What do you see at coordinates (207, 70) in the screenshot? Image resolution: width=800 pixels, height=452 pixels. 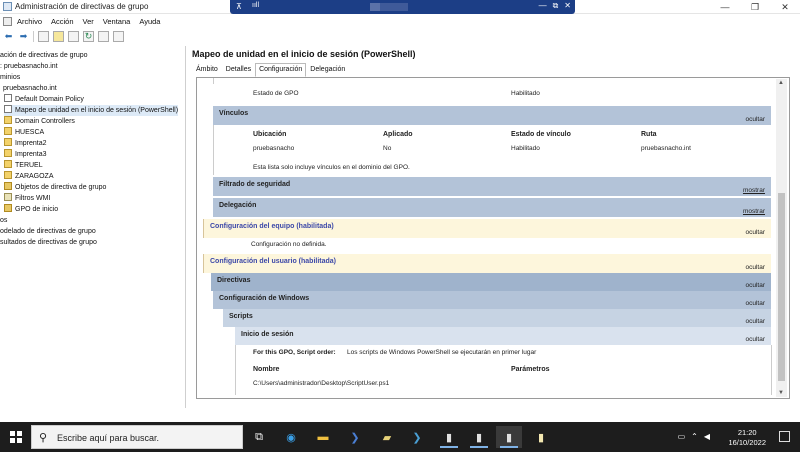 I see `tab-ambito: Ámbito` at bounding box center [207, 70].